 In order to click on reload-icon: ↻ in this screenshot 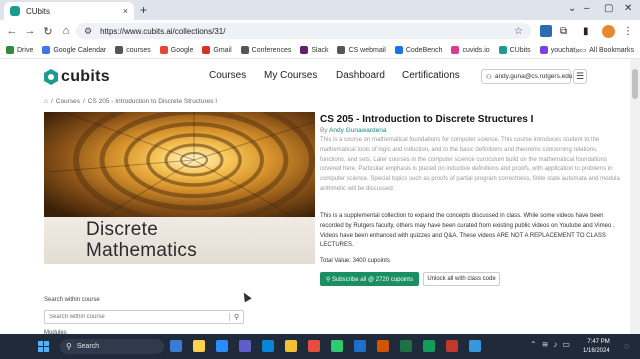, I will do `click(48, 31)`.